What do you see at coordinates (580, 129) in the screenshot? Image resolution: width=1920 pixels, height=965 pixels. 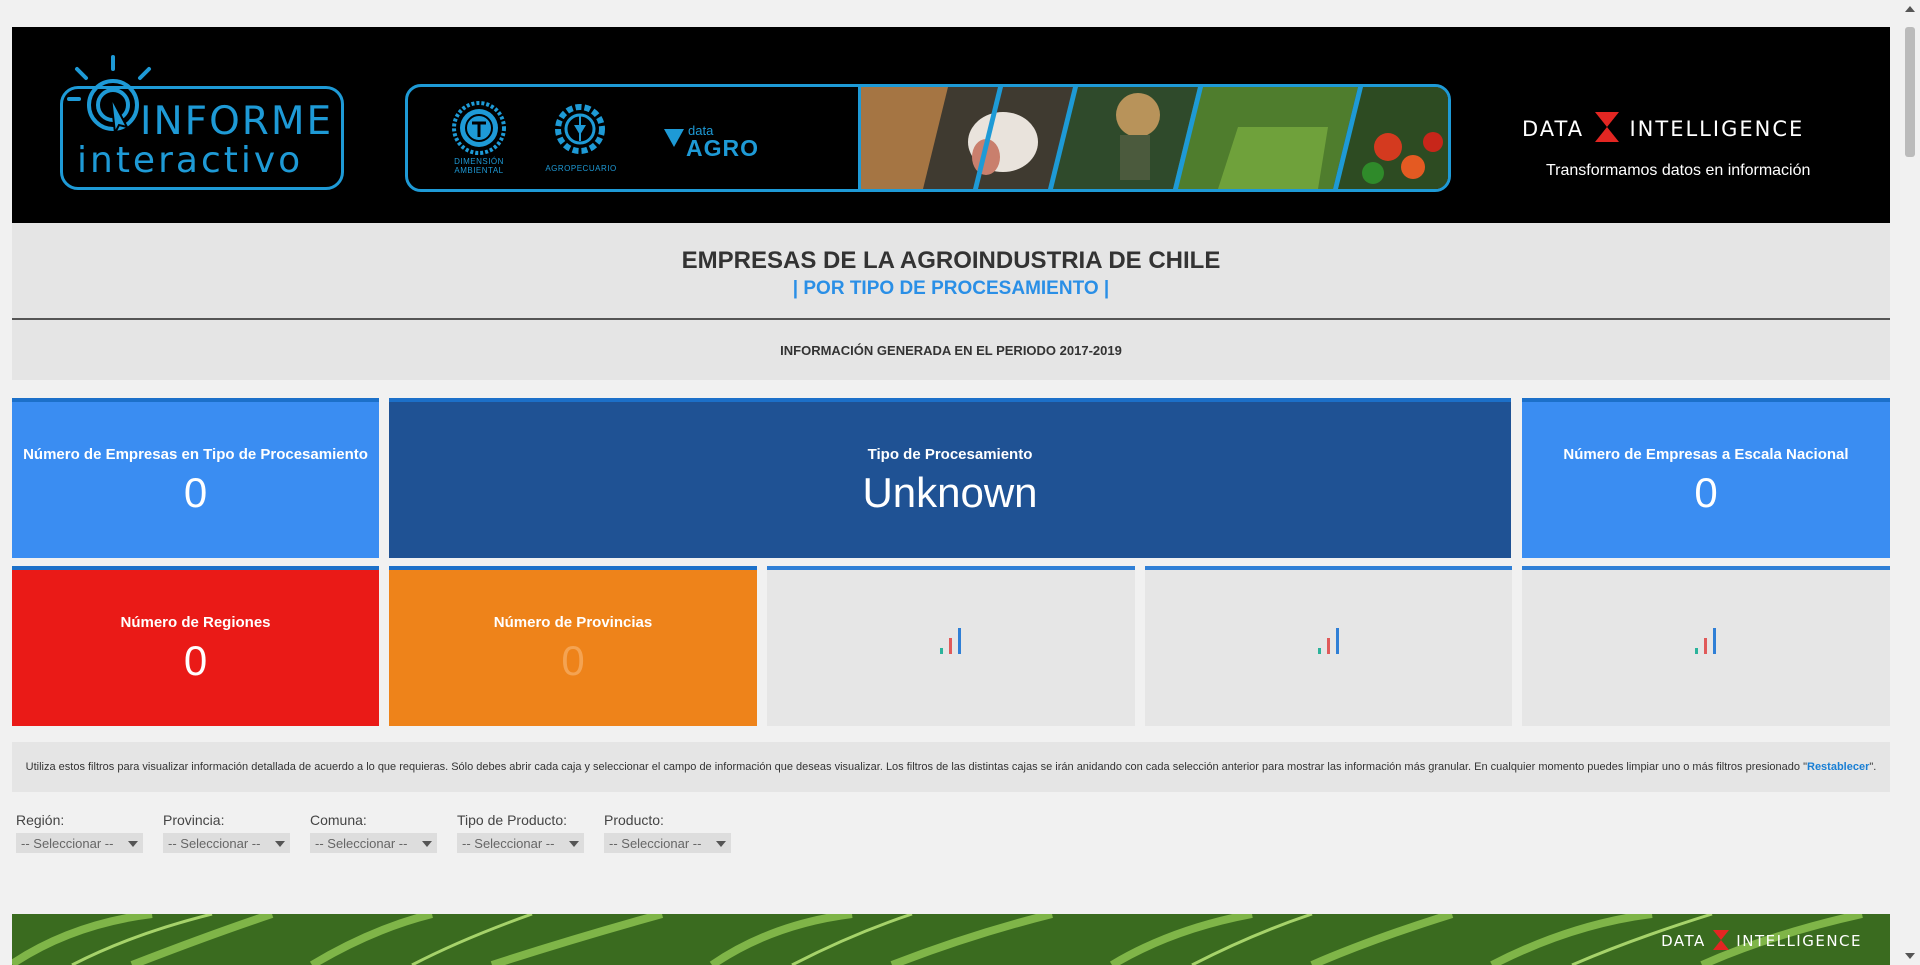 I see `agro-gear-icon` at bounding box center [580, 129].